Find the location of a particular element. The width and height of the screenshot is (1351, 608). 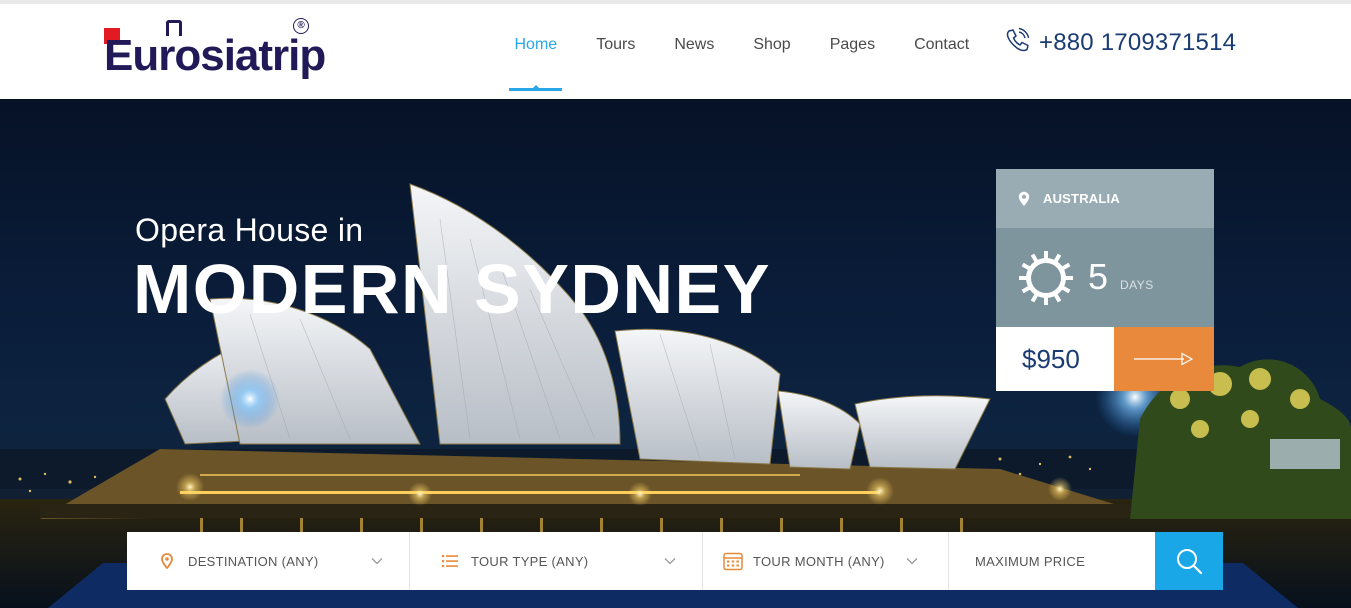

tour-type-label: TOUR TYPE (ANY) is located at coordinates (530, 561).